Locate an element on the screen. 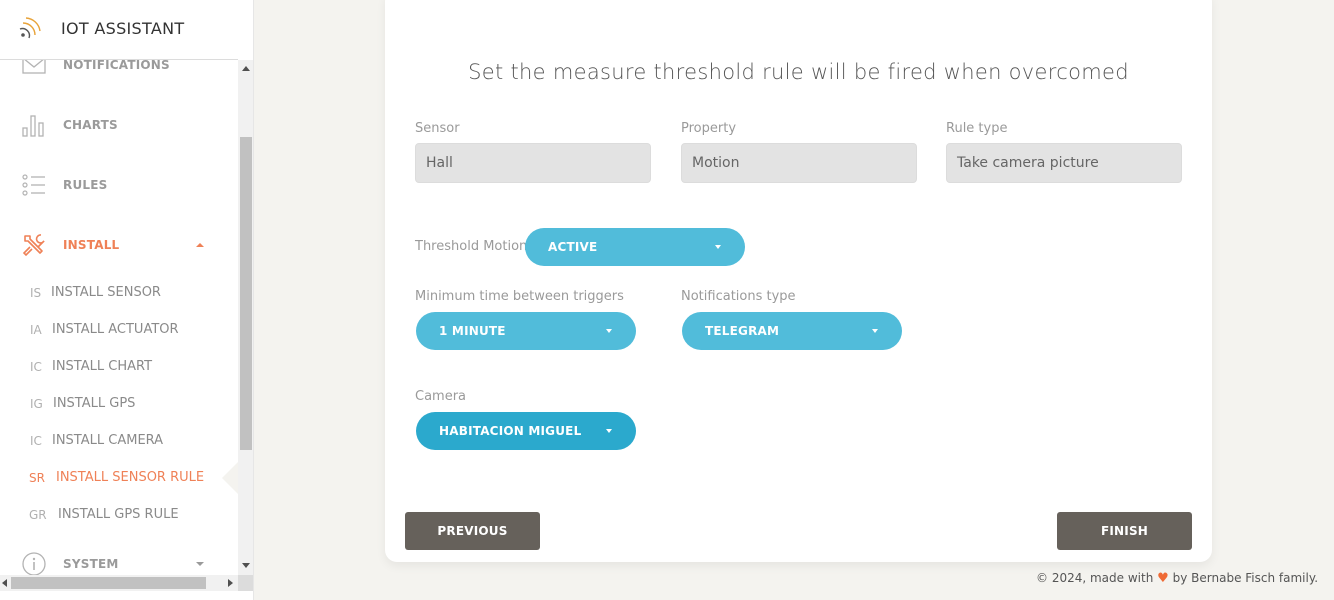 This screenshot has width=1334, height=600. rule-type-field: Take camera picture is located at coordinates (1064, 163).